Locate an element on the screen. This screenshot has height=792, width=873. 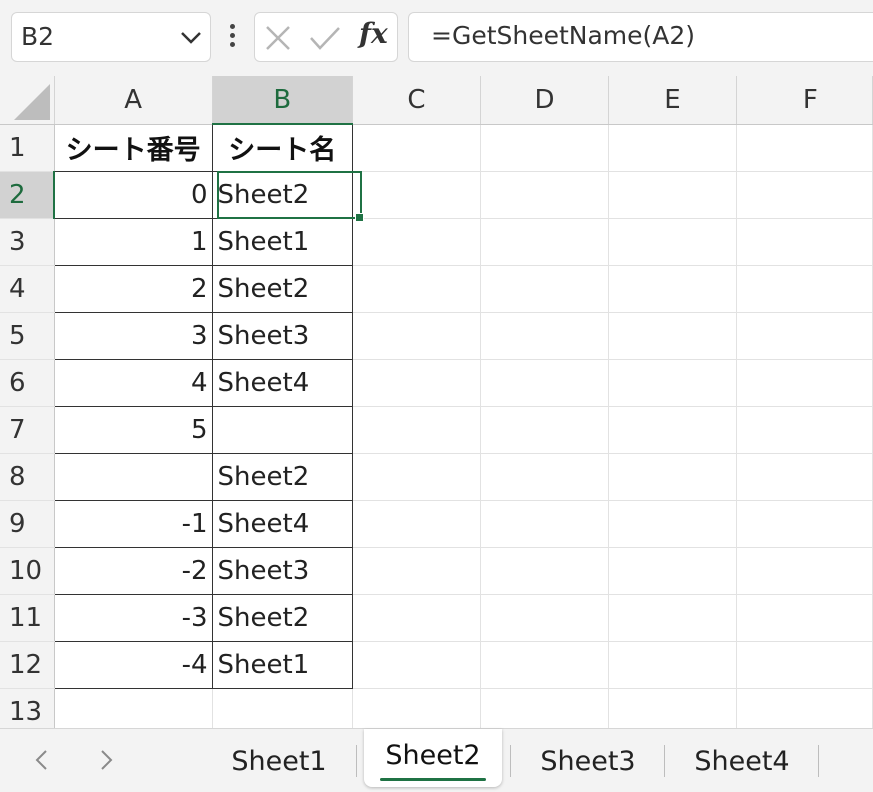
row-header: 4 is located at coordinates (27, 289).